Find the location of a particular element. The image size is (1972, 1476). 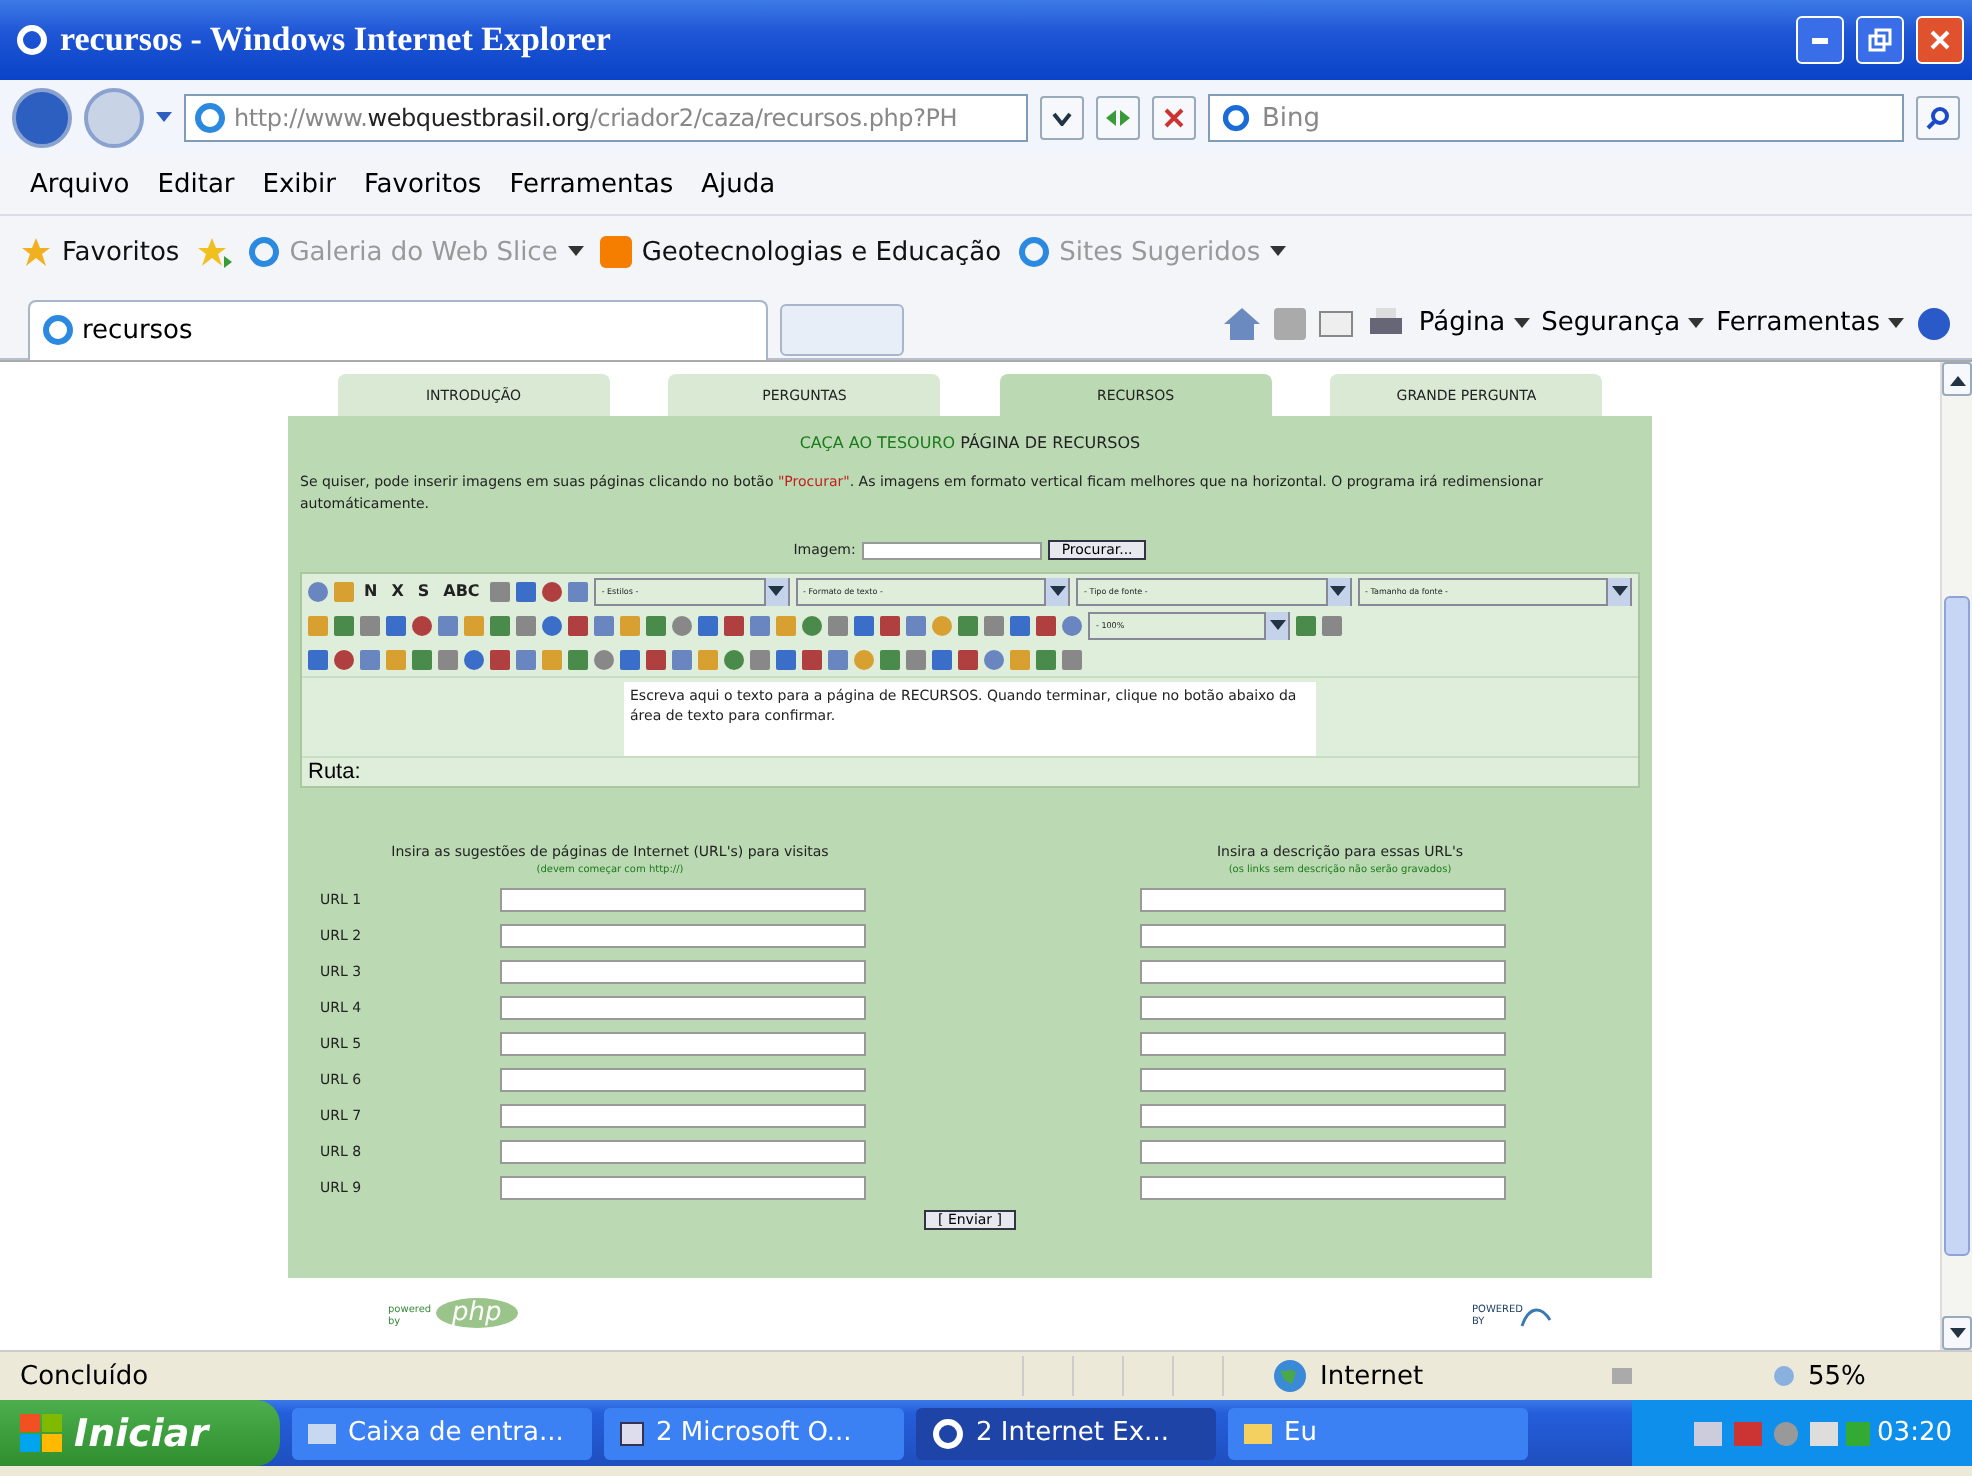

menu-item: Exibir is located at coordinates (299, 185).